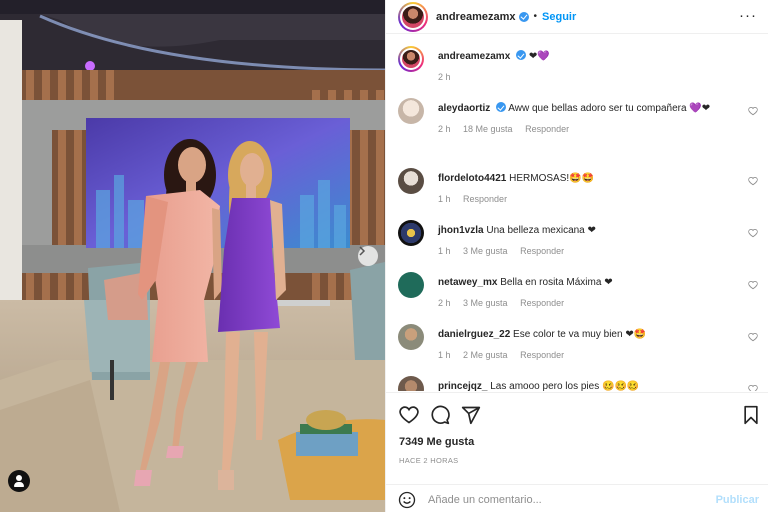 The height and width of the screenshot is (512, 768). What do you see at coordinates (539, 56) in the screenshot?
I see `caption-text: ❤💜` at bounding box center [539, 56].